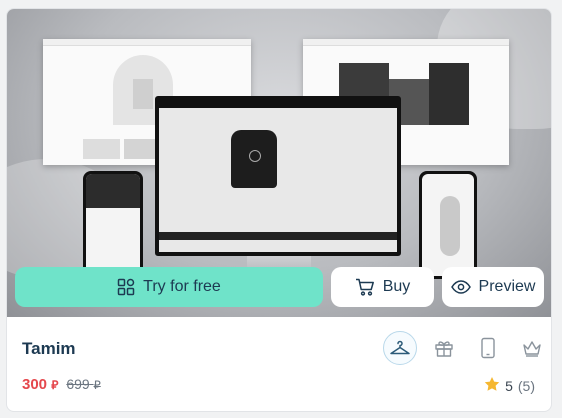  Describe the element at coordinates (49, 349) in the screenshot. I see `template-name: Tamim` at that location.